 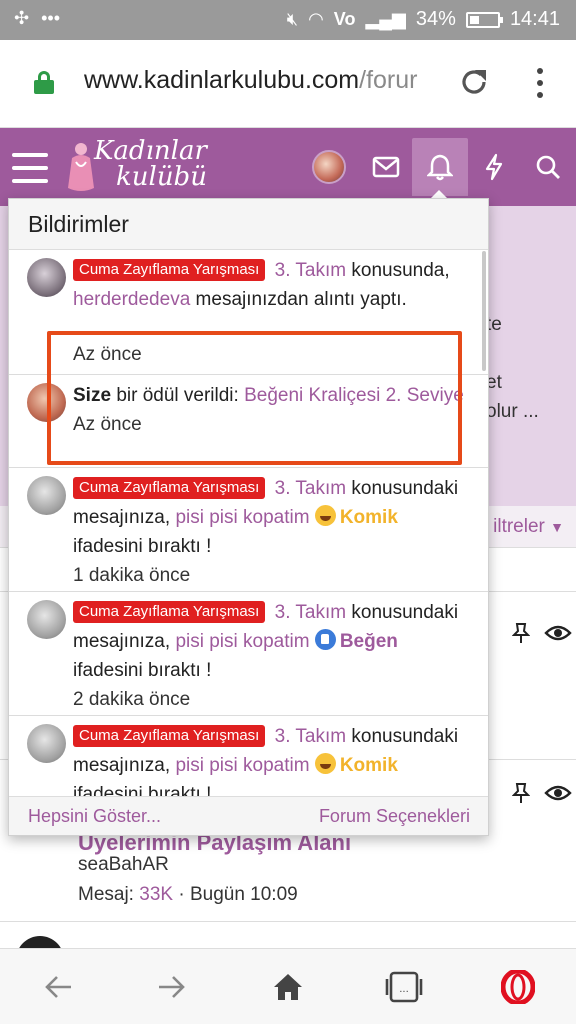 I want to click on forward-button, so click(x=172, y=987).